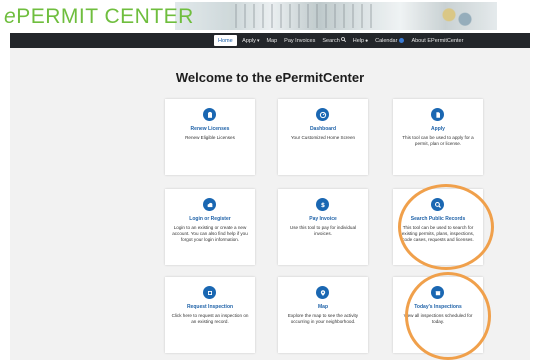 The width and height of the screenshot is (540, 360). I want to click on chevron-down-icon: ▾, so click(258, 40).